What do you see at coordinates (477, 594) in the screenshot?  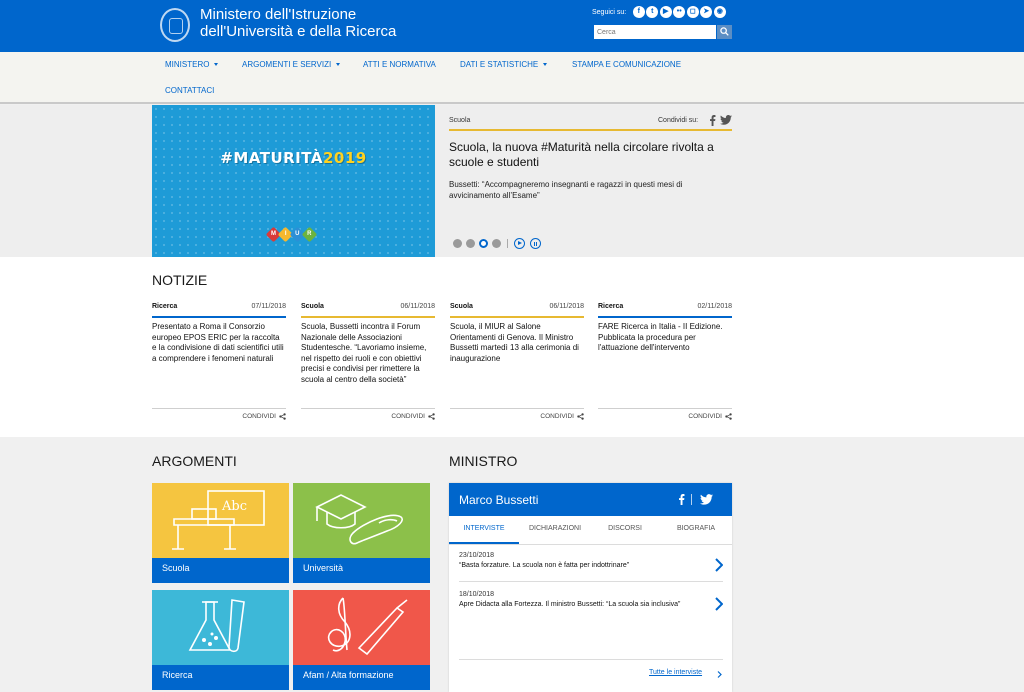 I see `interview-date: 18/10/2018` at bounding box center [477, 594].